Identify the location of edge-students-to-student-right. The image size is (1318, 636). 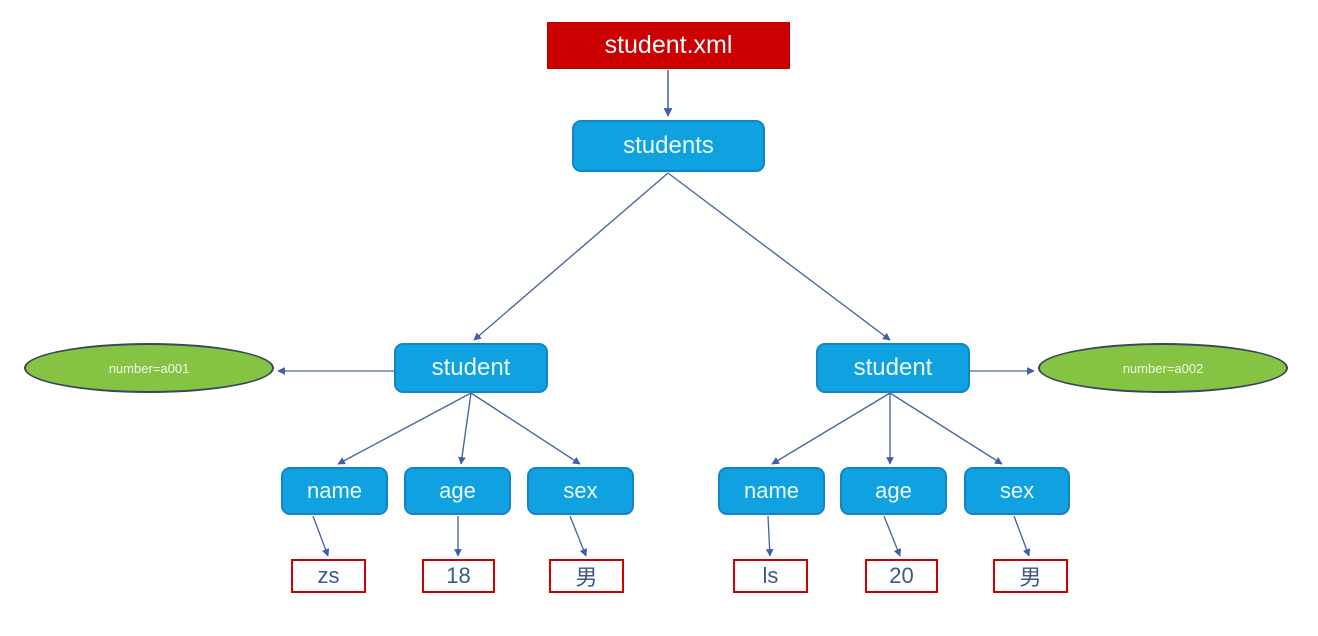
(779, 256).